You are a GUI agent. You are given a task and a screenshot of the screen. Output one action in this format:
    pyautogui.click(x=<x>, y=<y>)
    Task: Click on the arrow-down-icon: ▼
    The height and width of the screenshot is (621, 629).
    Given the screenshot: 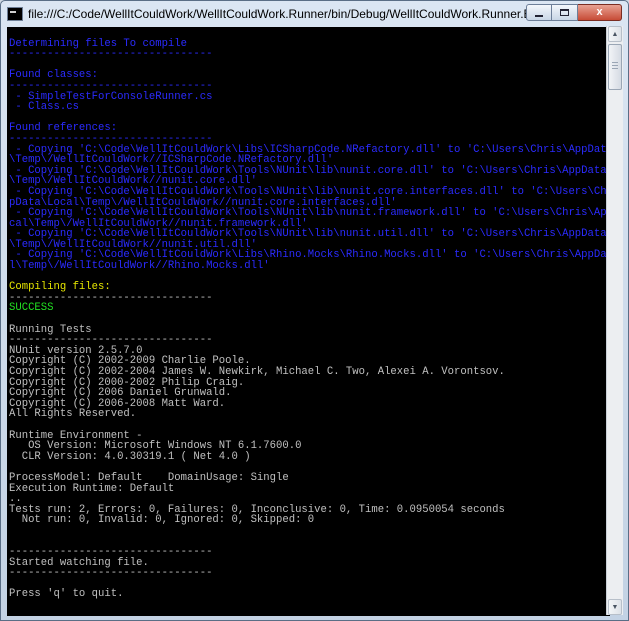 What is the action you would take?
    pyautogui.click(x=615, y=607)
    